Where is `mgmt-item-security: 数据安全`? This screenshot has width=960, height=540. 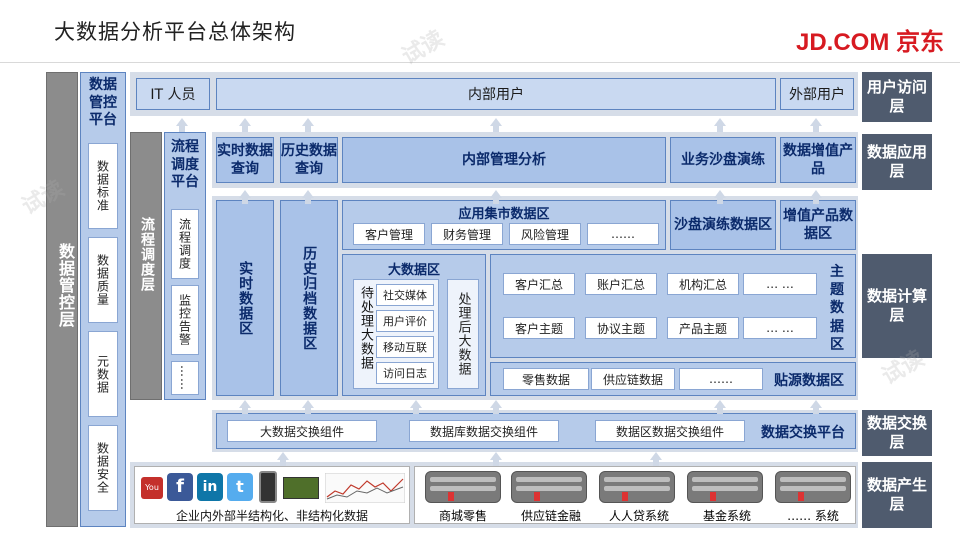
mgmt-item-security: 数据安全 is located at coordinates (103, 468).